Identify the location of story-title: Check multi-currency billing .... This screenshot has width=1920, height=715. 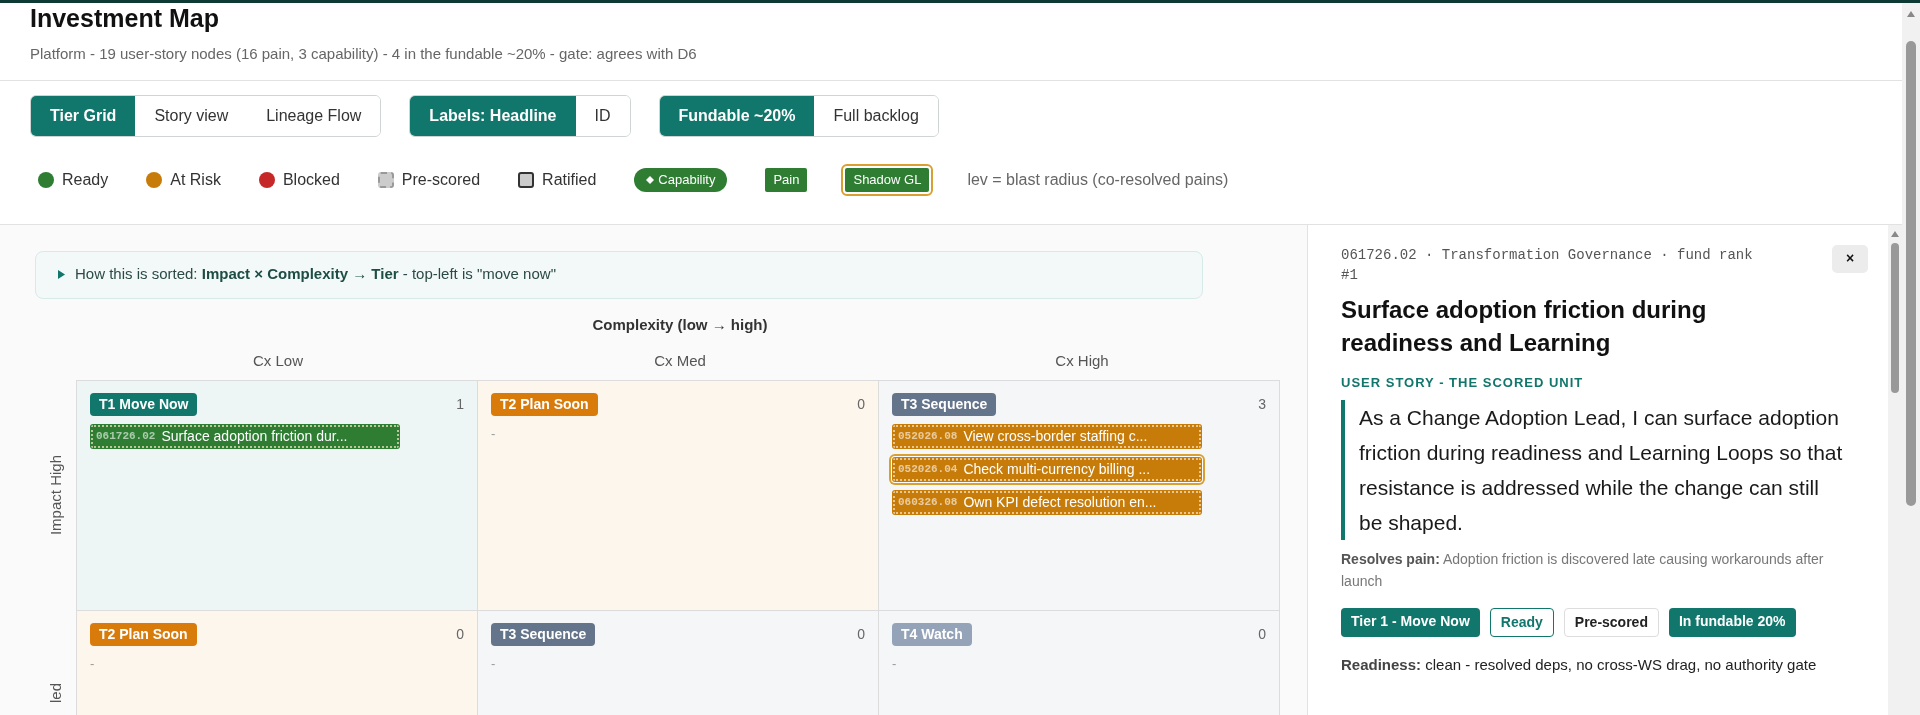
(1057, 469).